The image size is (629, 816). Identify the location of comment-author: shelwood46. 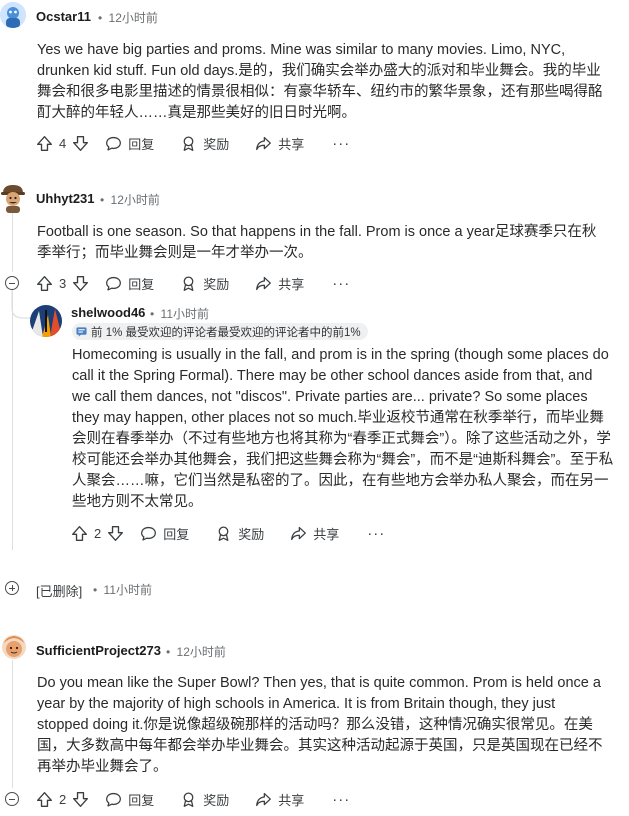
(108, 312).